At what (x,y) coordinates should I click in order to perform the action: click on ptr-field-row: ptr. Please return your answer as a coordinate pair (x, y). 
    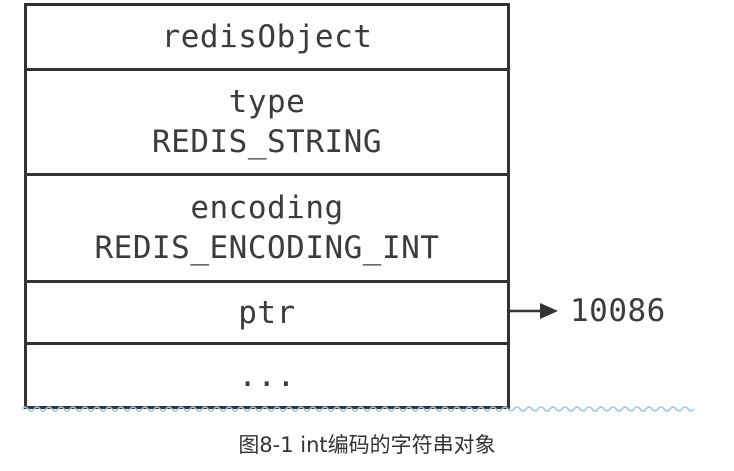
    Looking at the image, I should click on (267, 311).